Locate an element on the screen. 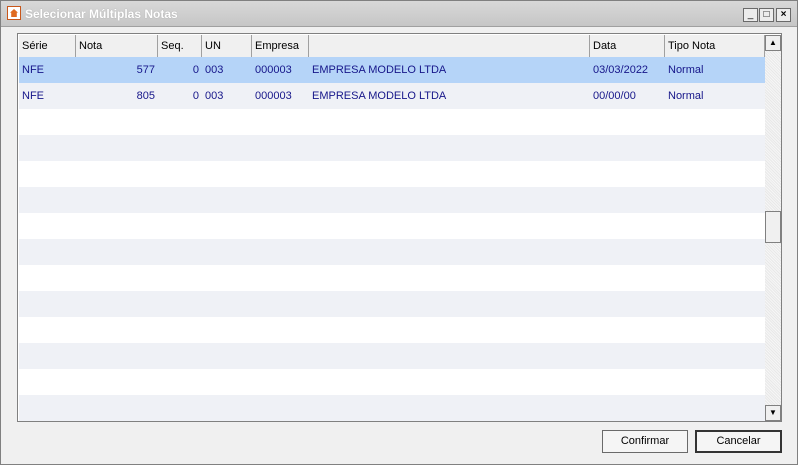 This screenshot has width=798, height=465. column-header-un: UN is located at coordinates (227, 46).